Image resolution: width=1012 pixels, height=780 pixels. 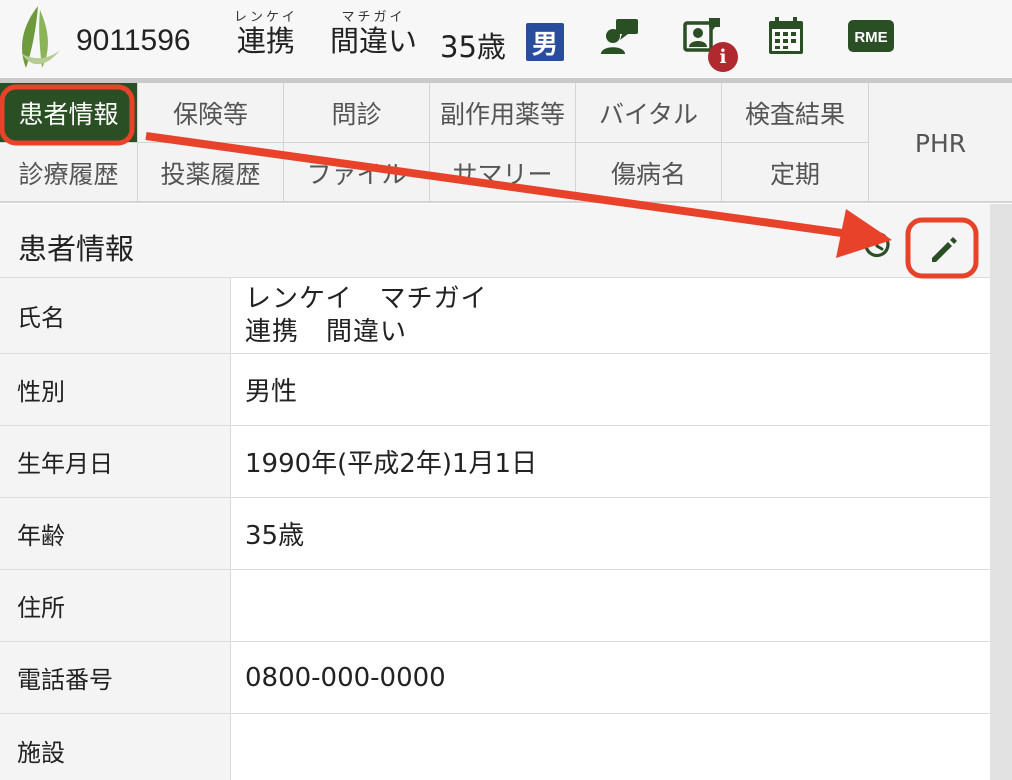 I want to click on last-name-kana: レンケイ, so click(x=266, y=17).